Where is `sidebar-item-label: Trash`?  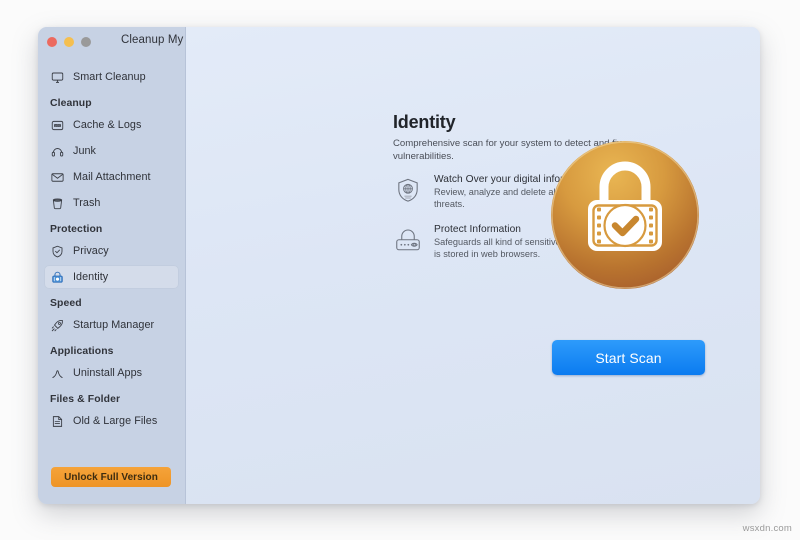 sidebar-item-label: Trash is located at coordinates (87, 203).